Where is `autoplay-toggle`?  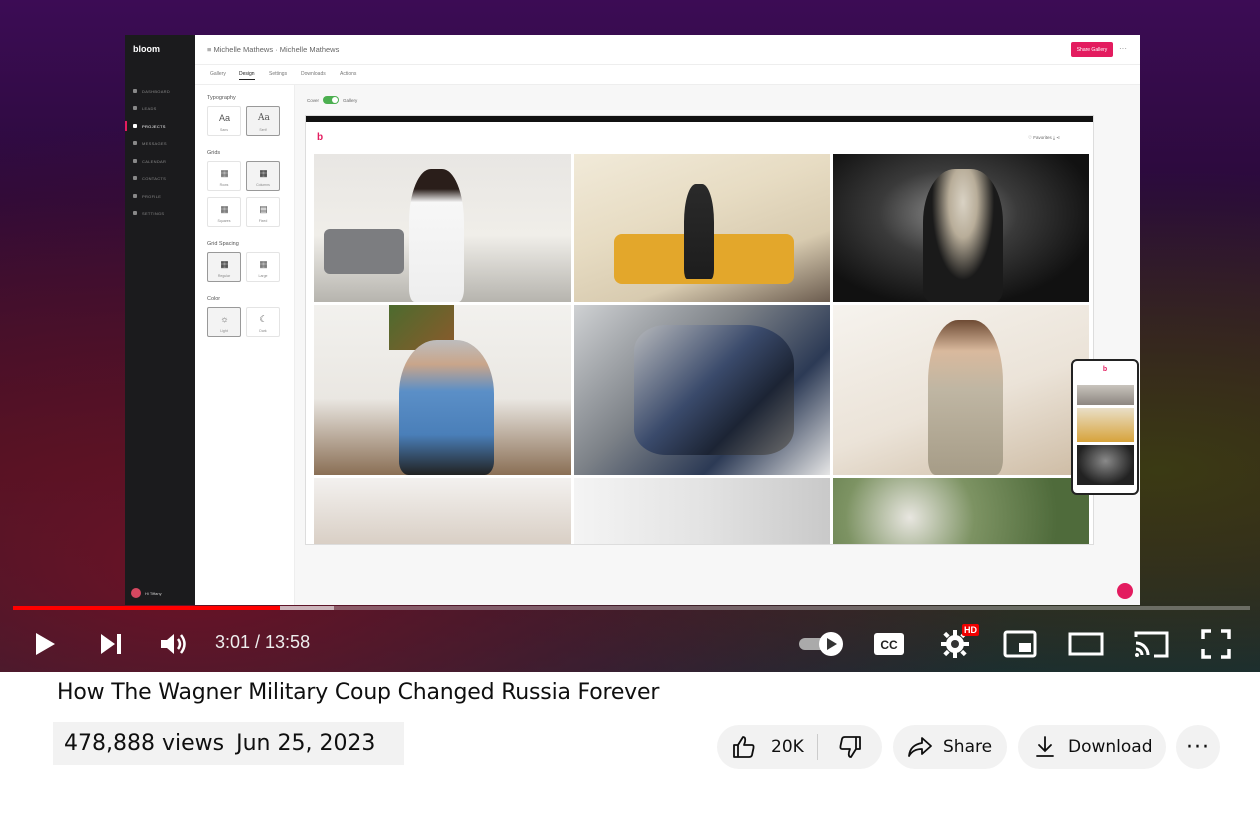
autoplay-toggle is located at coordinates (822, 644).